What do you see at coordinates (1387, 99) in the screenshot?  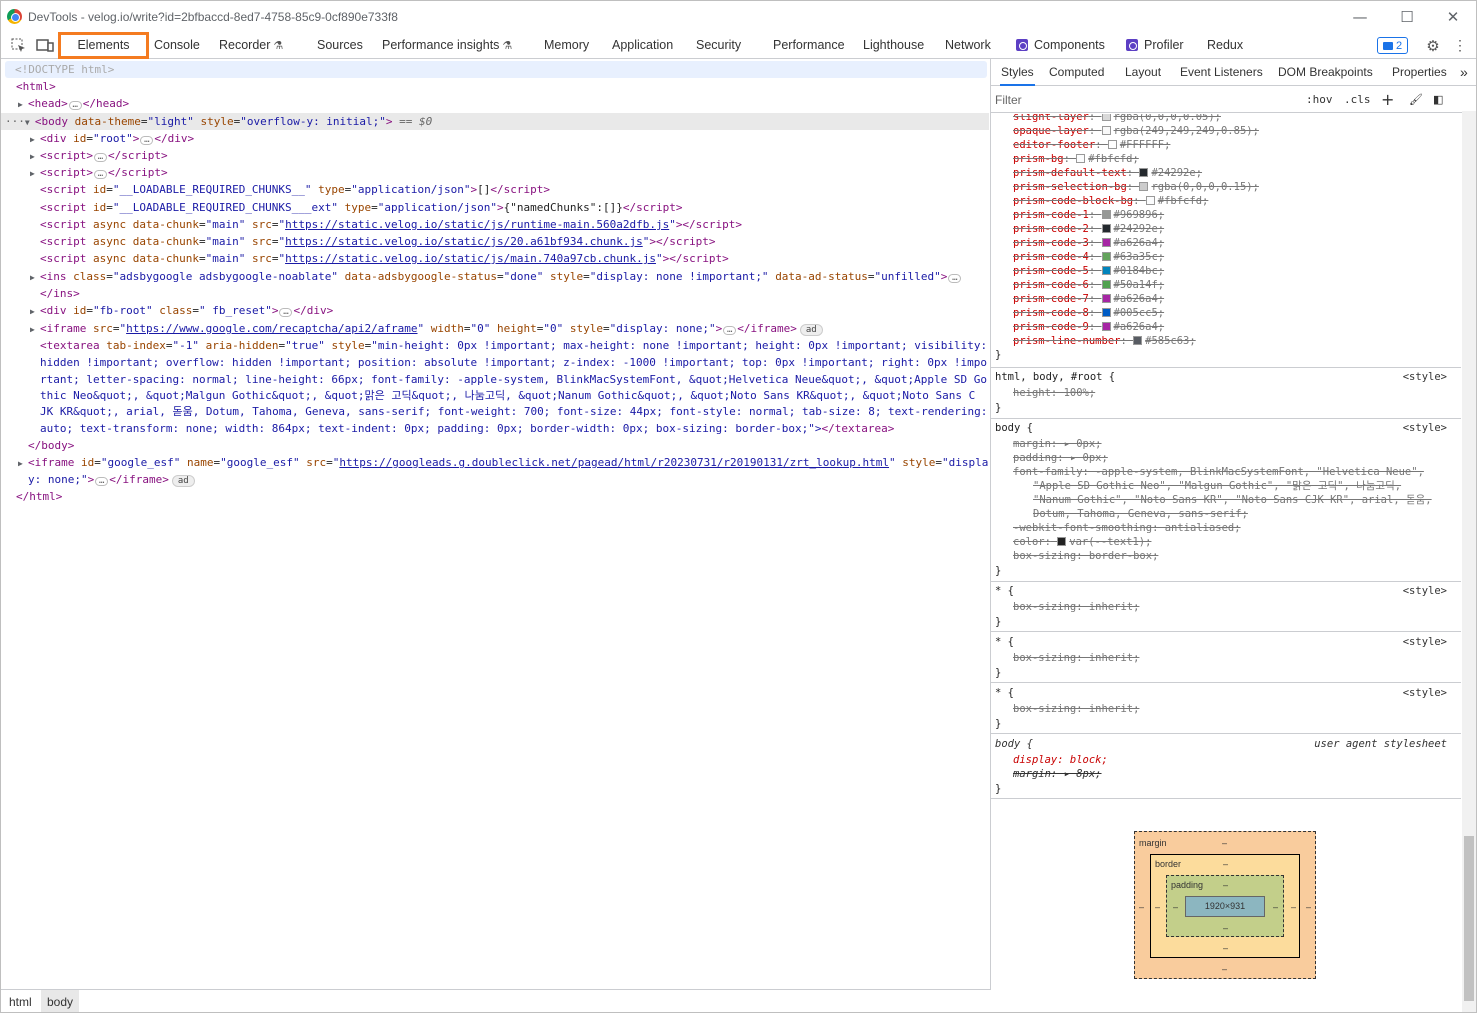 I see `new-style-rule-icon: +` at bounding box center [1387, 99].